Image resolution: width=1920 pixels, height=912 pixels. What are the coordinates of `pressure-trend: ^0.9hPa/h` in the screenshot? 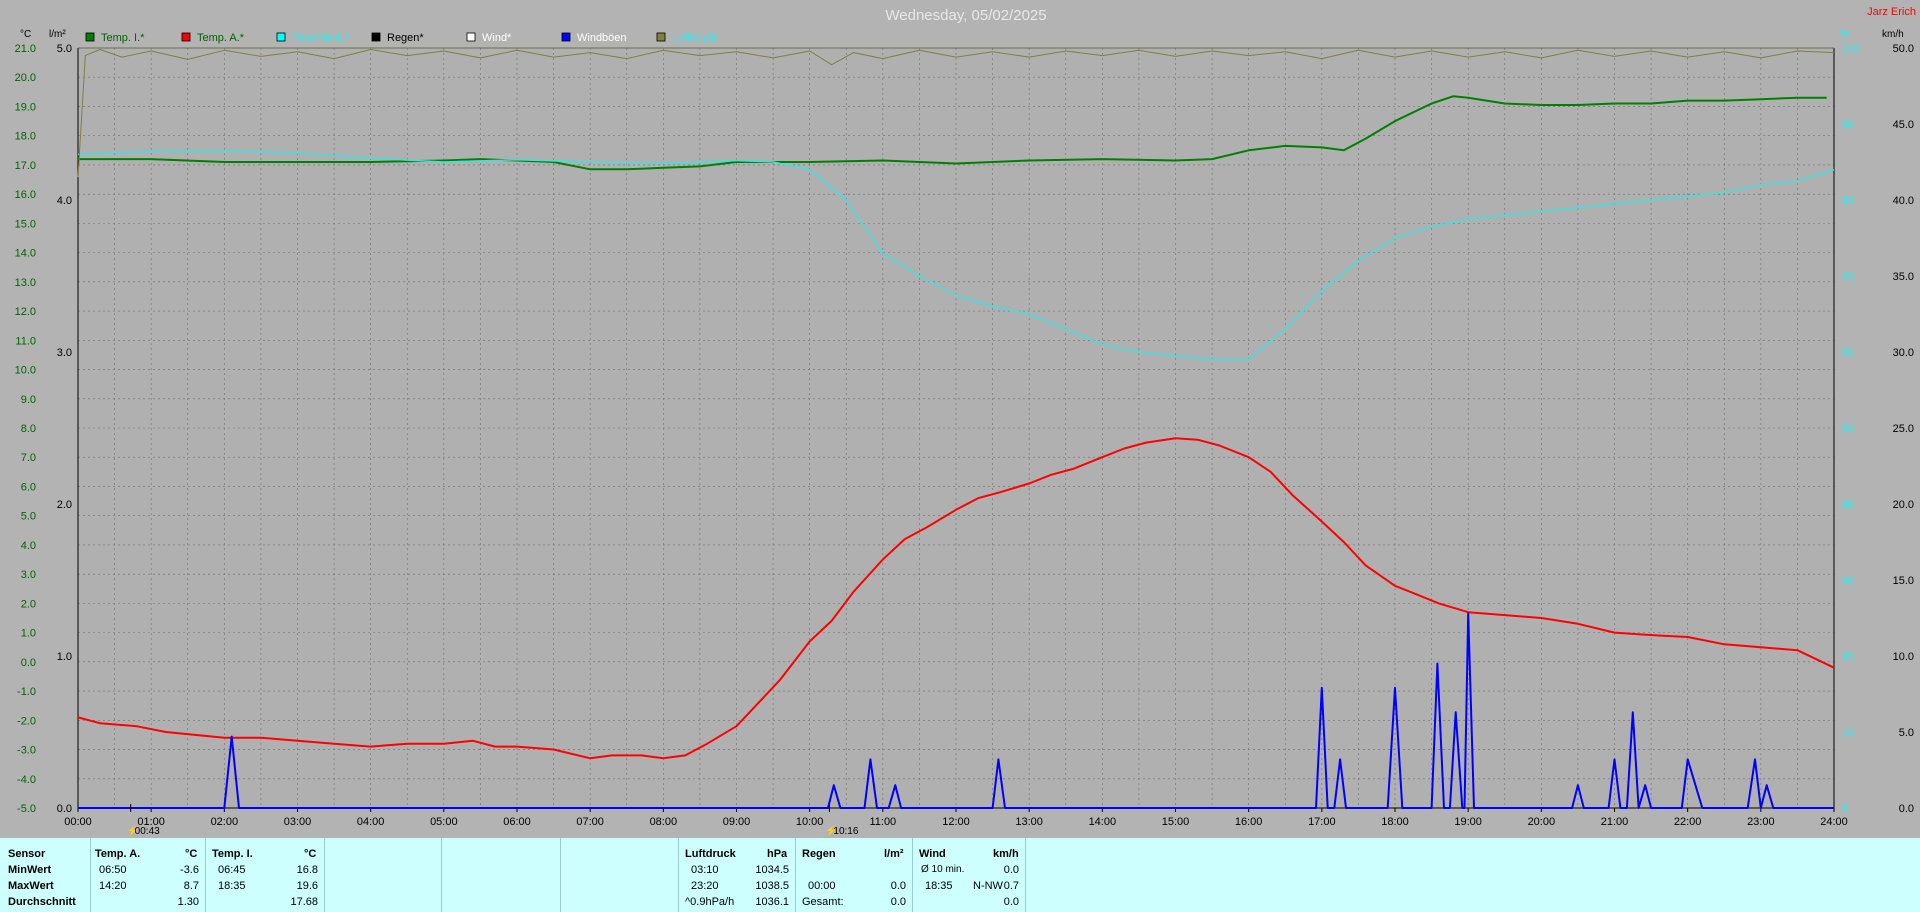 It's located at (710, 902).